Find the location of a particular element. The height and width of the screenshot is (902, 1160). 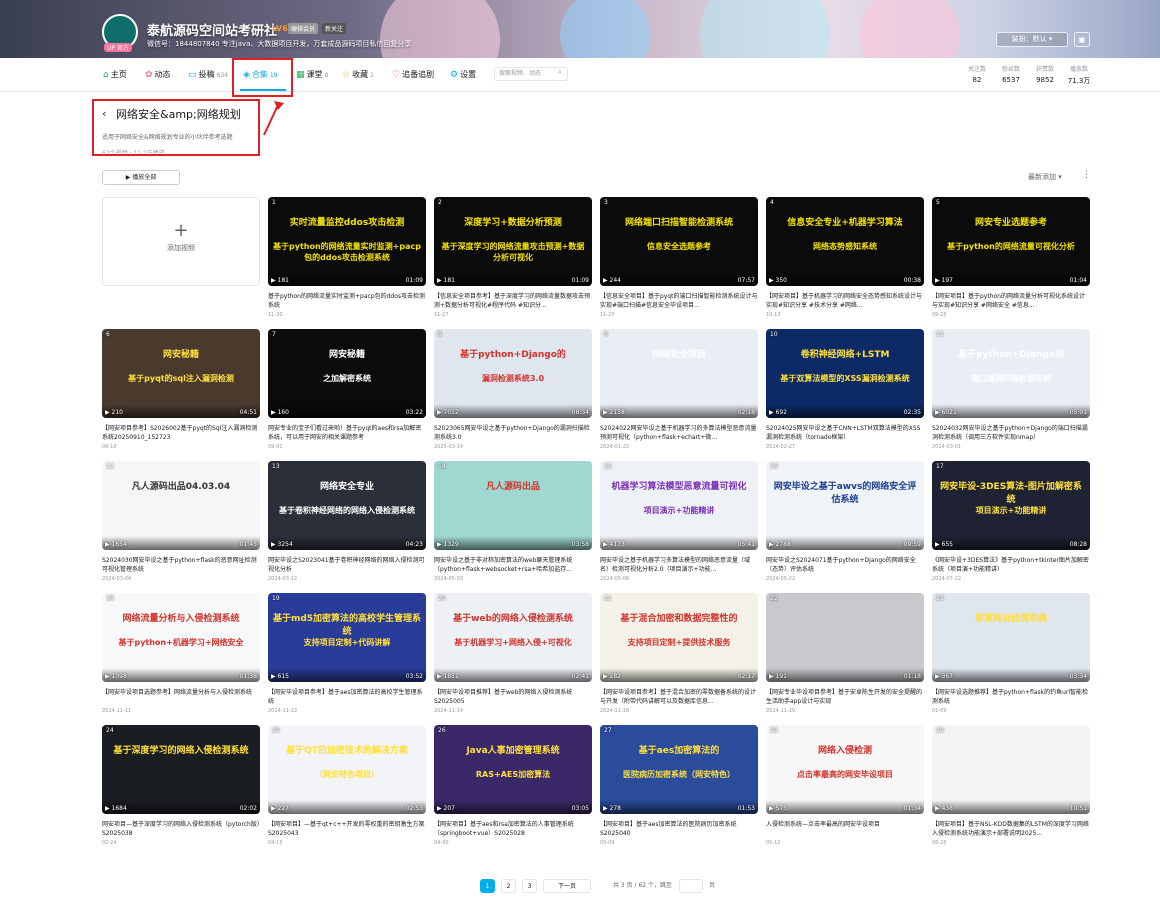

tab-bangumi: ♡ 追番追剧 is located at coordinates (413, 75).